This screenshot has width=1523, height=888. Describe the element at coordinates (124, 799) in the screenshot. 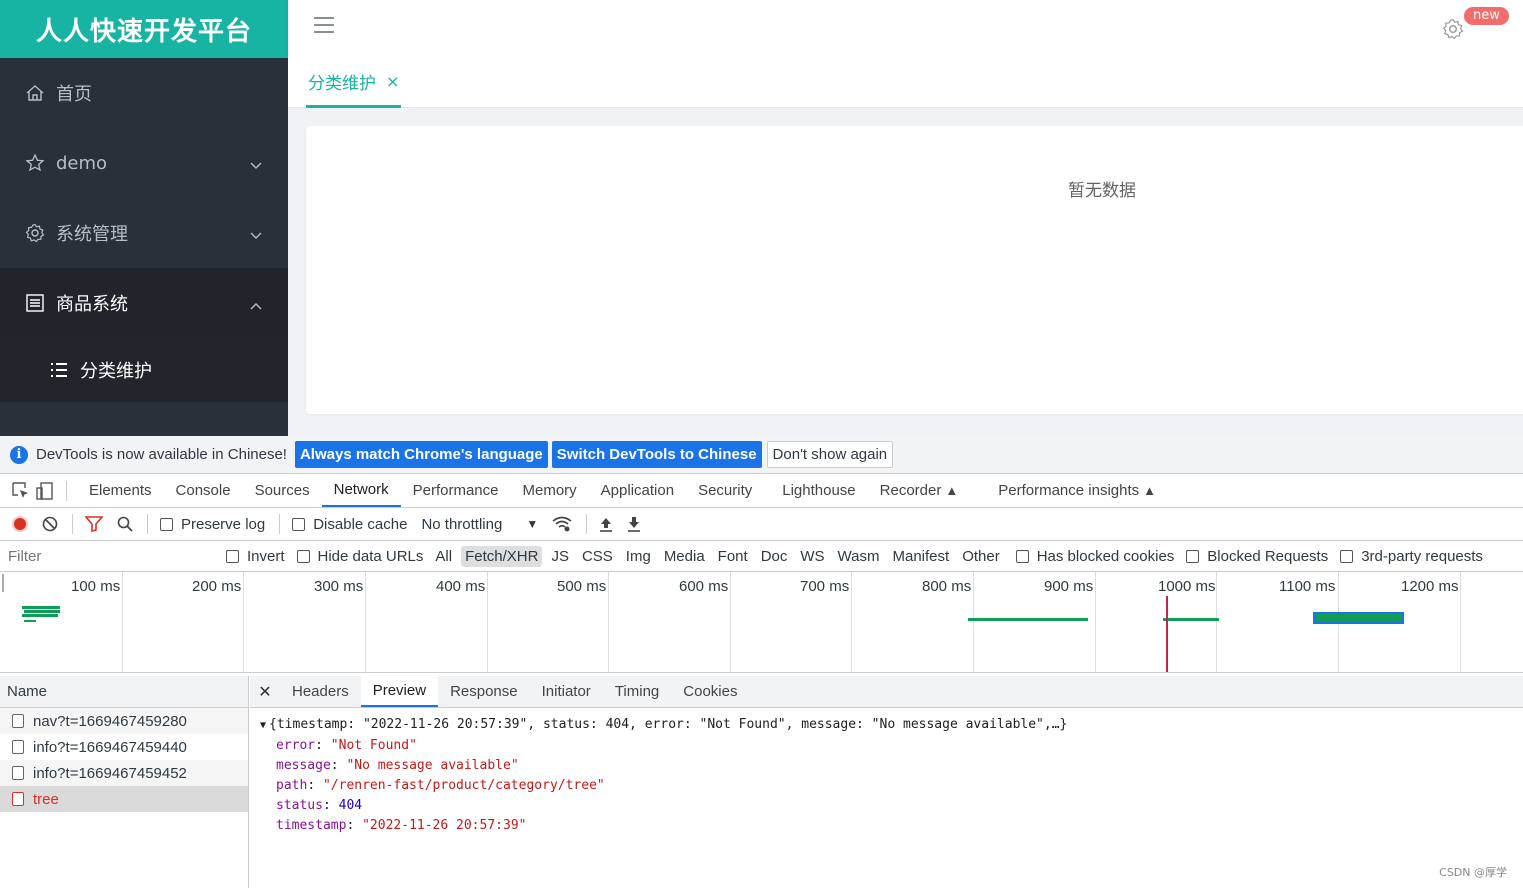

I see `request-row-selected: tree` at that location.